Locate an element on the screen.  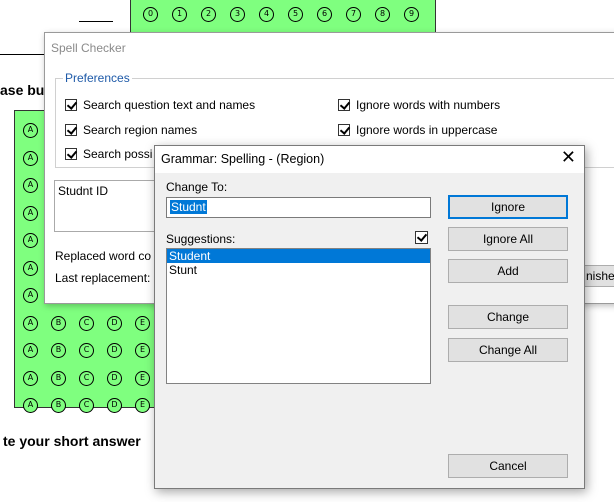
doc-fragment-heading: ase bu is located at coordinates (22, 90).